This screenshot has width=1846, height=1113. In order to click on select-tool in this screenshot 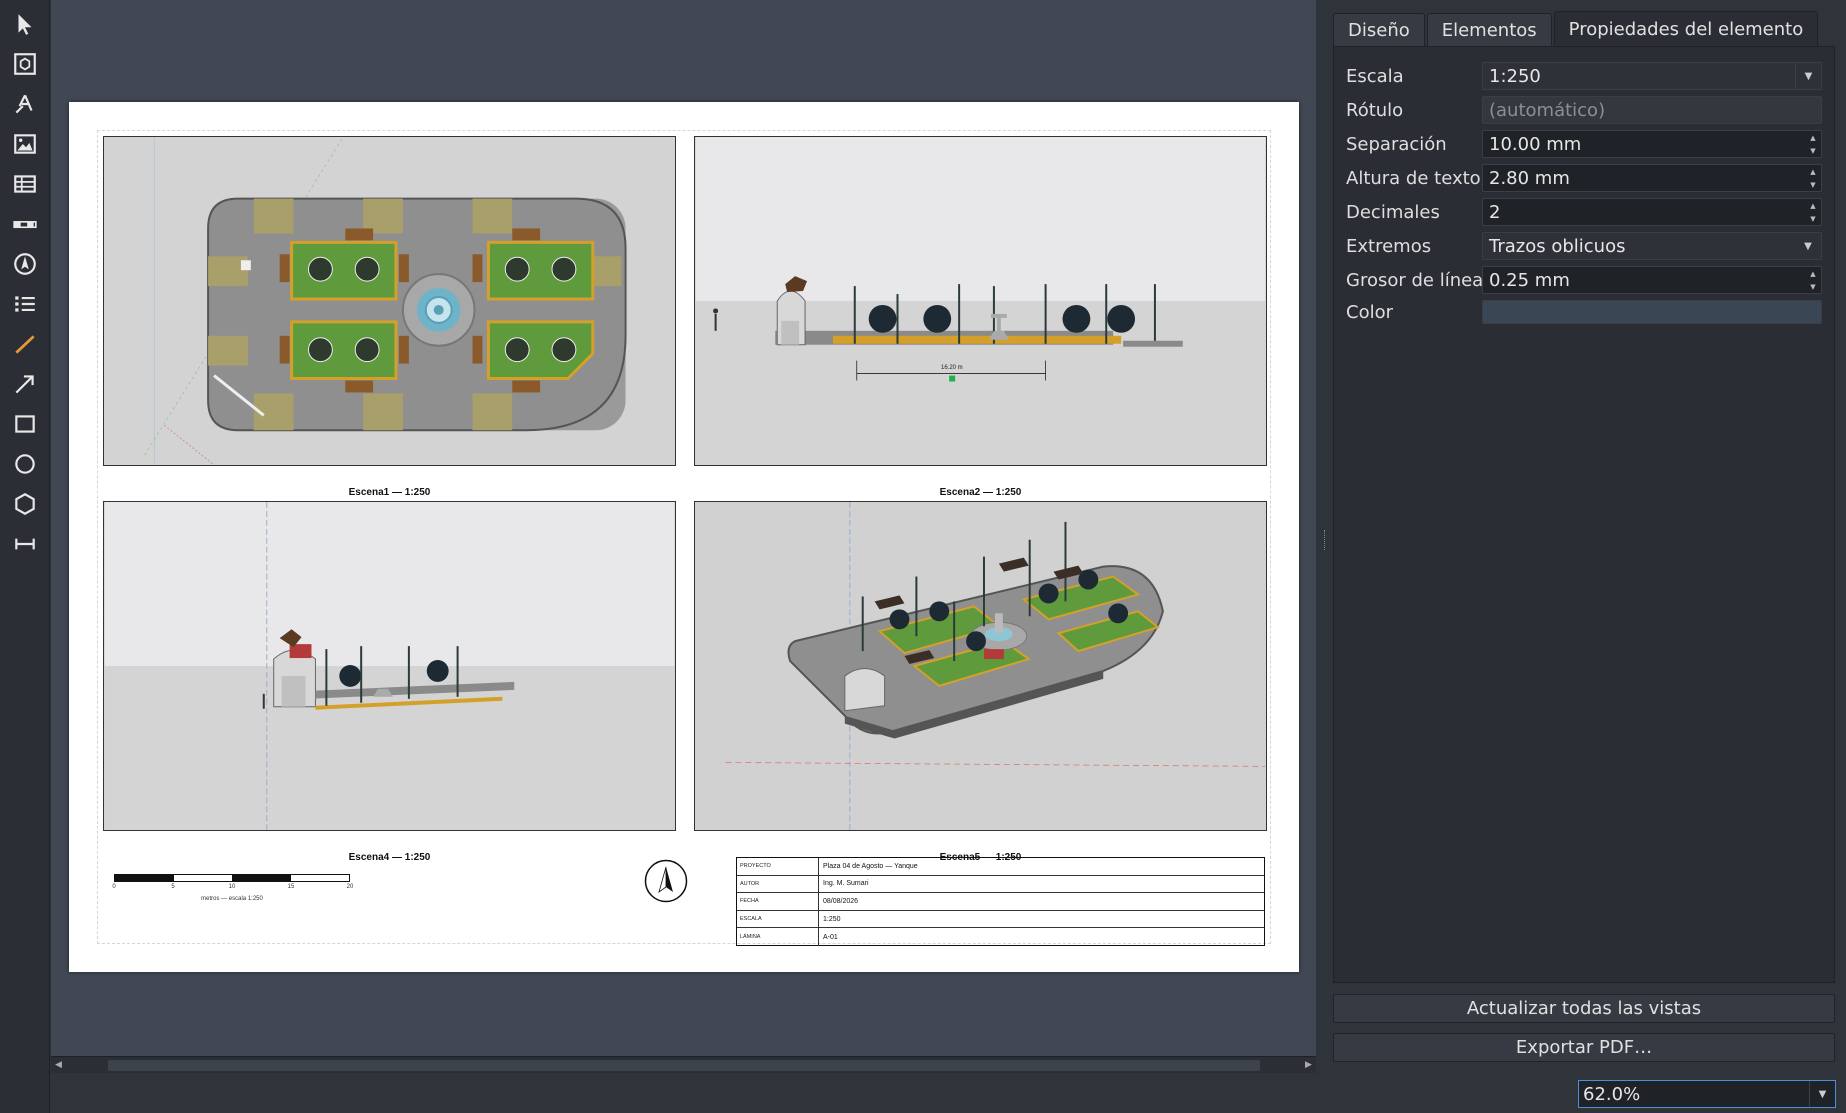, I will do `click(25, 24)`.